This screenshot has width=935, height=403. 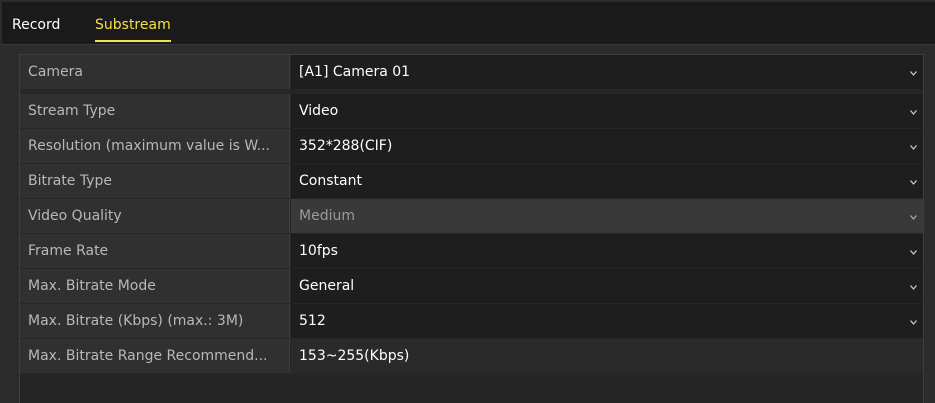 What do you see at coordinates (468, 23) in the screenshot?
I see `tab-bar: Record Substream` at bounding box center [468, 23].